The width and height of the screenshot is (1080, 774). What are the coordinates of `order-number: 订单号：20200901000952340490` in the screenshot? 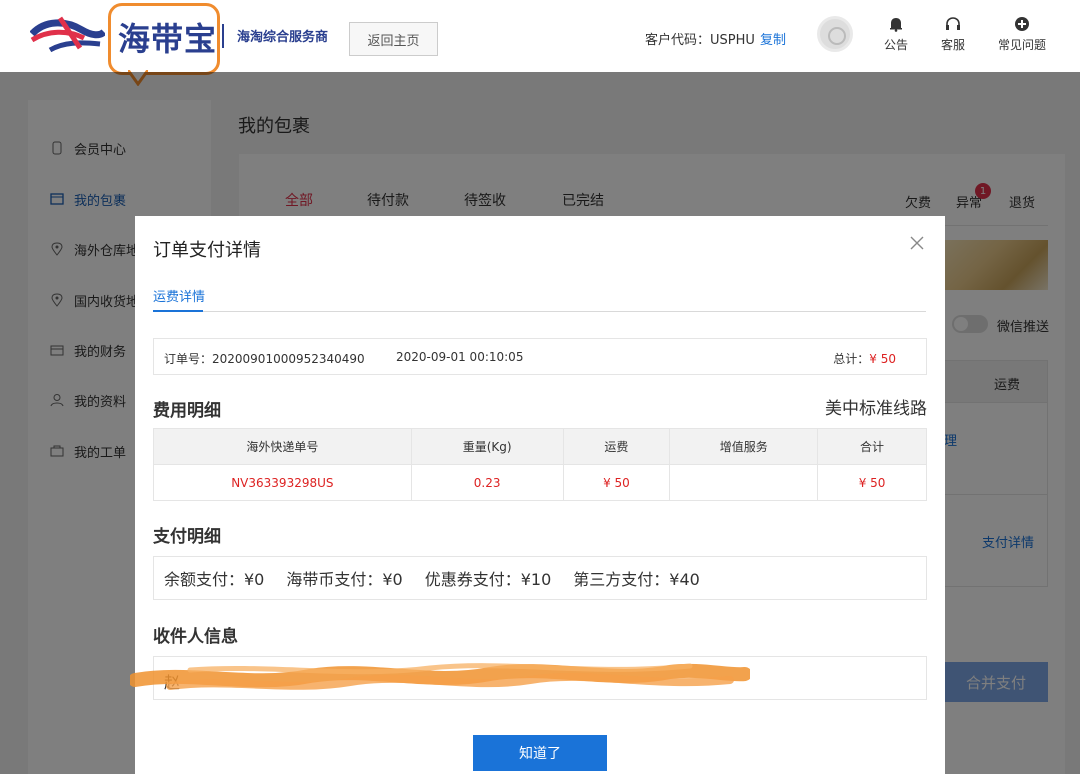 It's located at (264, 359).